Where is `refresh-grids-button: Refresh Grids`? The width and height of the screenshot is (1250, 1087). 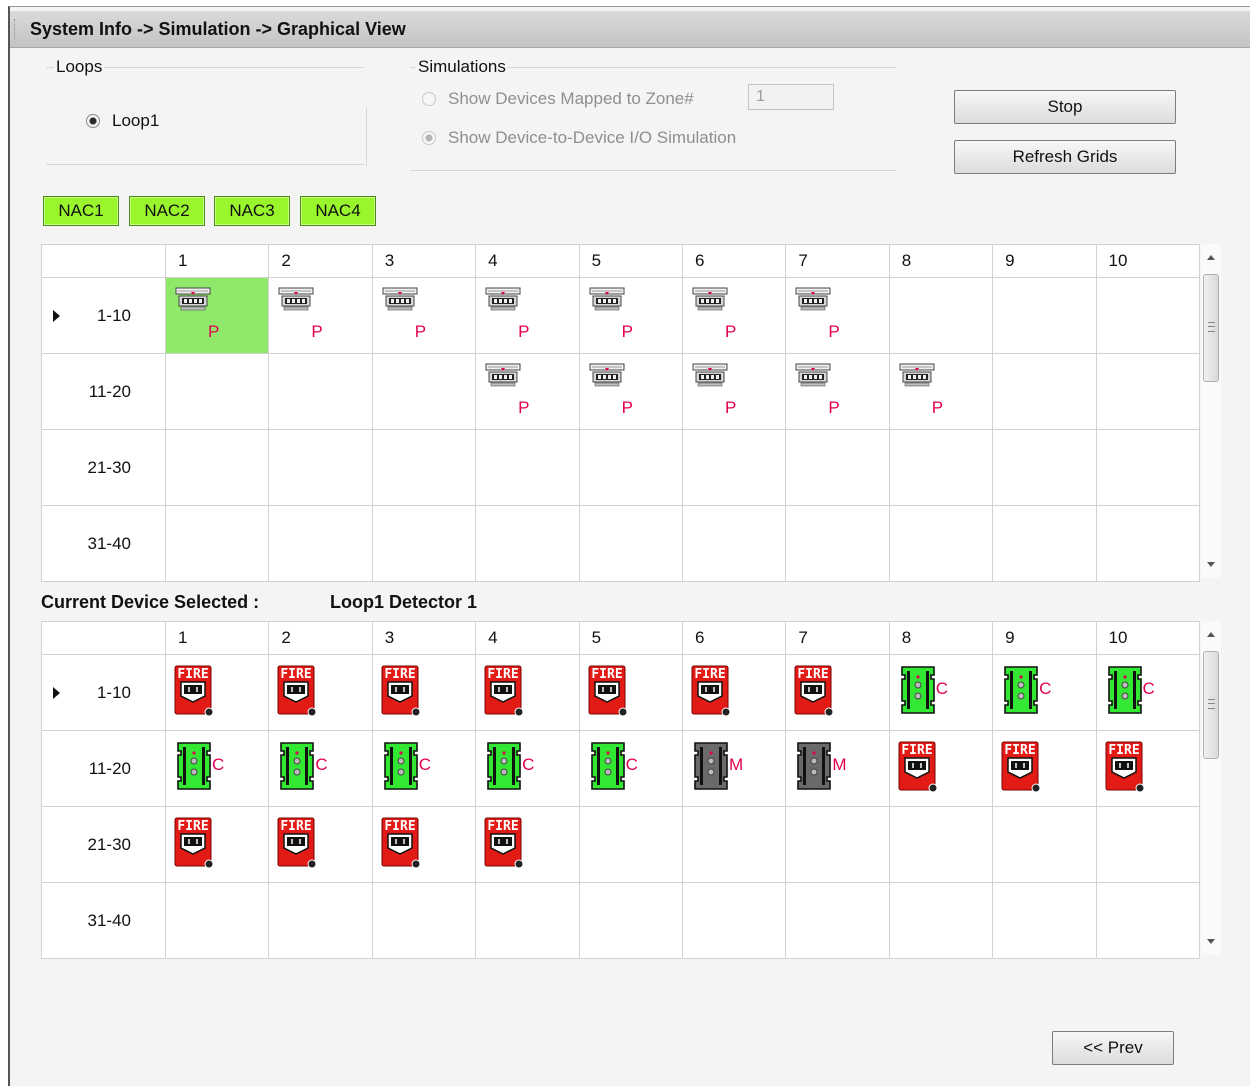 refresh-grids-button: Refresh Grids is located at coordinates (1065, 157).